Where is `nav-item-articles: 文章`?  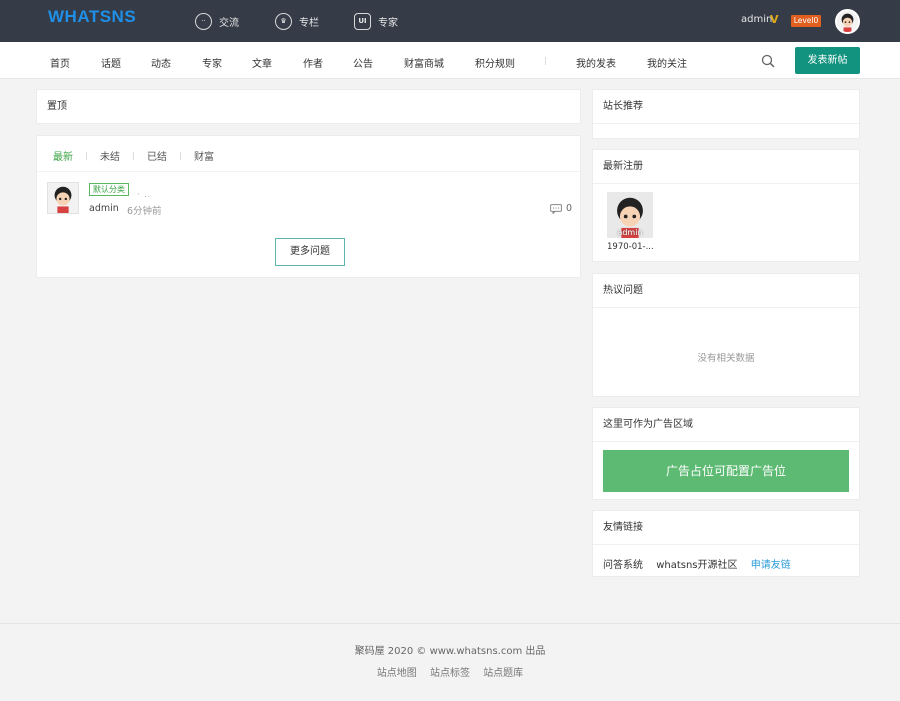
nav-item-articles: 文章 is located at coordinates (262, 62).